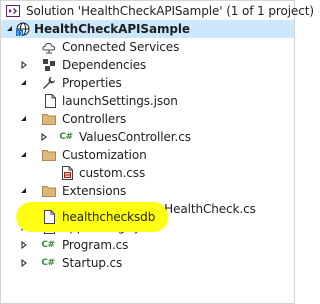 The width and height of the screenshot is (320, 304). Describe the element at coordinates (147, 263) in the screenshot. I see `tree-row-startup: C# Startup.cs` at that location.